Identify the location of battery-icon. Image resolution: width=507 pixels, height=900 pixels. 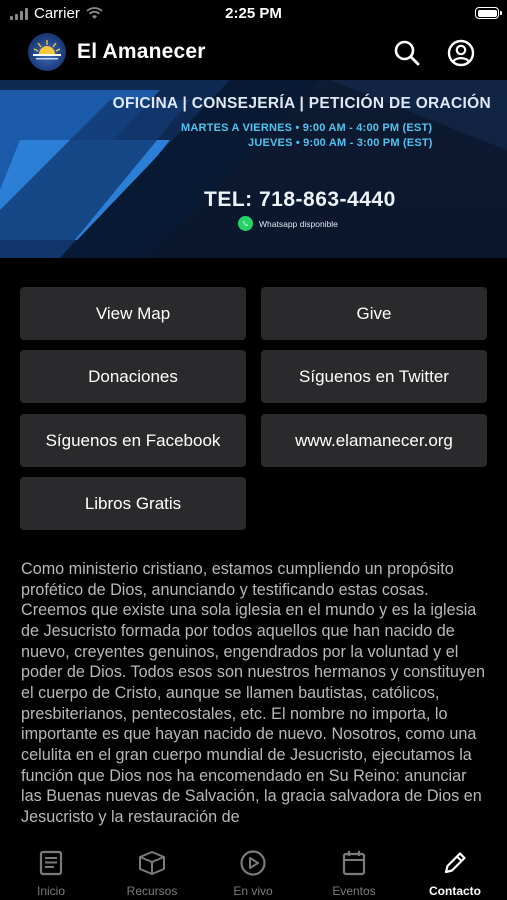
(488, 13).